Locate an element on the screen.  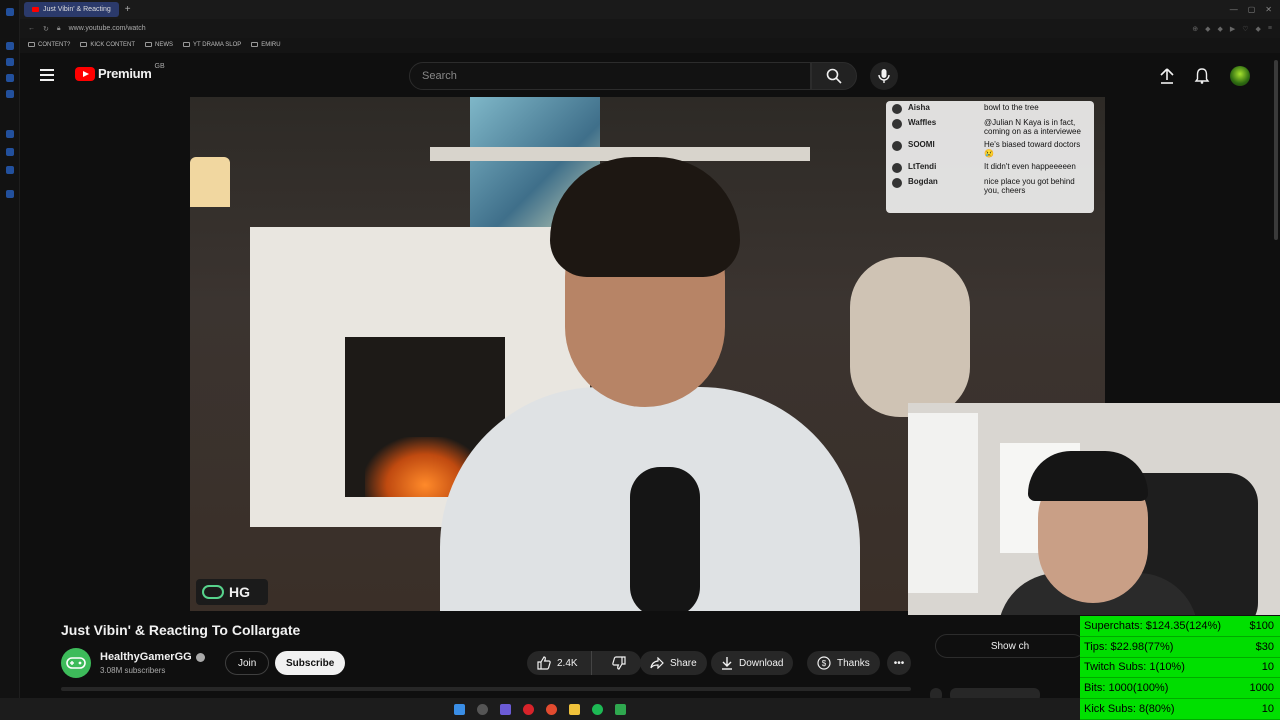
subscribe-button: Subscribe is located at coordinates (310, 663).